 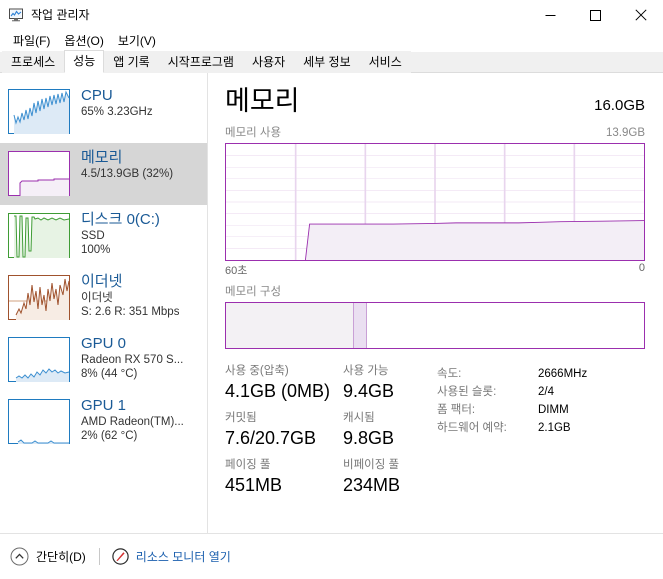 I want to click on open-resource-monitor-link: 리소스 모니터 열기, so click(x=171, y=556).